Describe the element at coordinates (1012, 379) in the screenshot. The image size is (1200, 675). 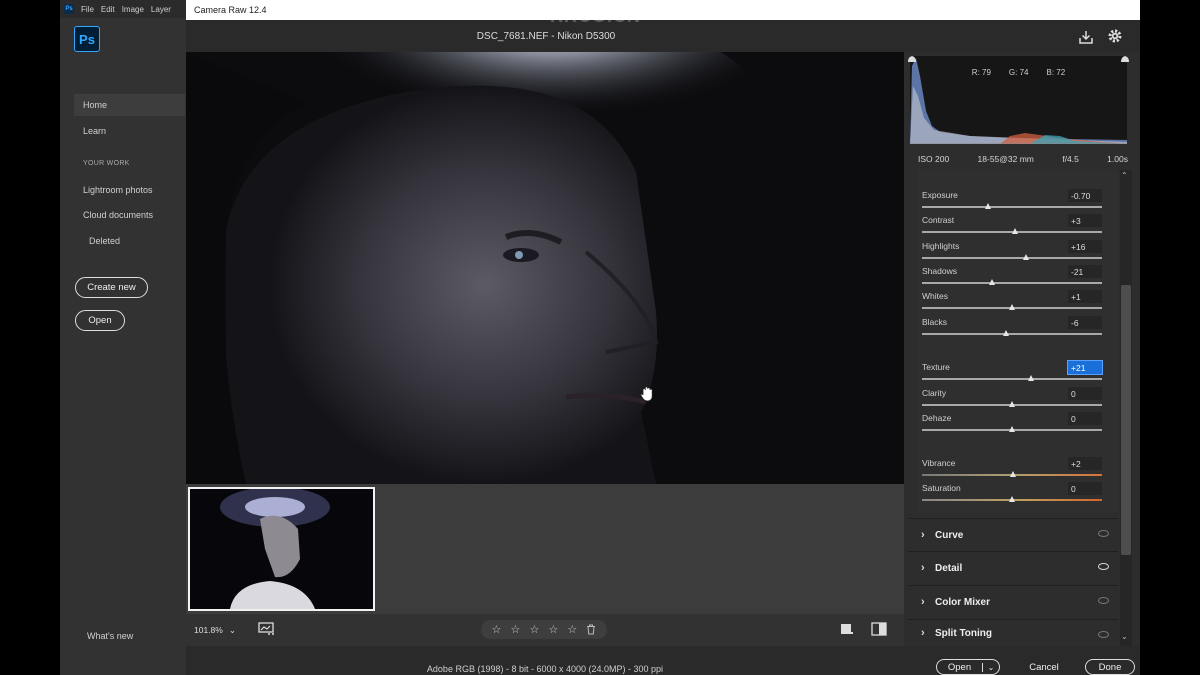
I see `slider-track-texture` at that location.